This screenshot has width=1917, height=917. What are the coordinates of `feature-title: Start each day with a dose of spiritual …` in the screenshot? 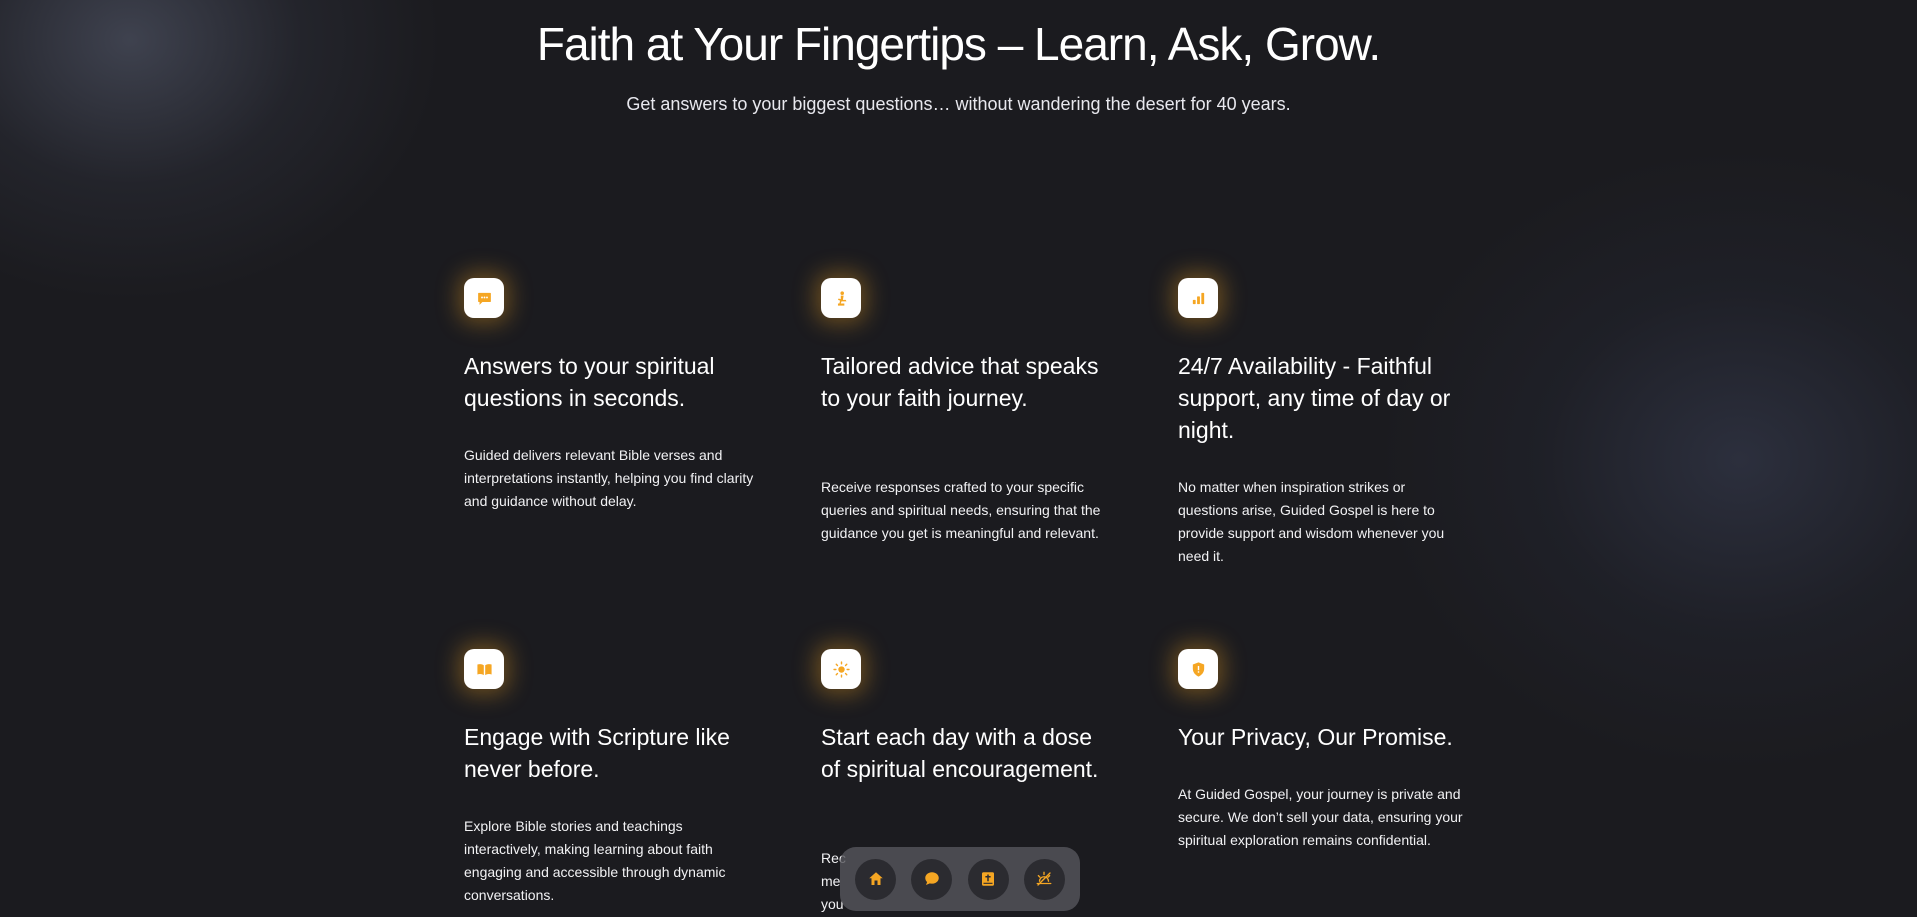 It's located at (960, 753).